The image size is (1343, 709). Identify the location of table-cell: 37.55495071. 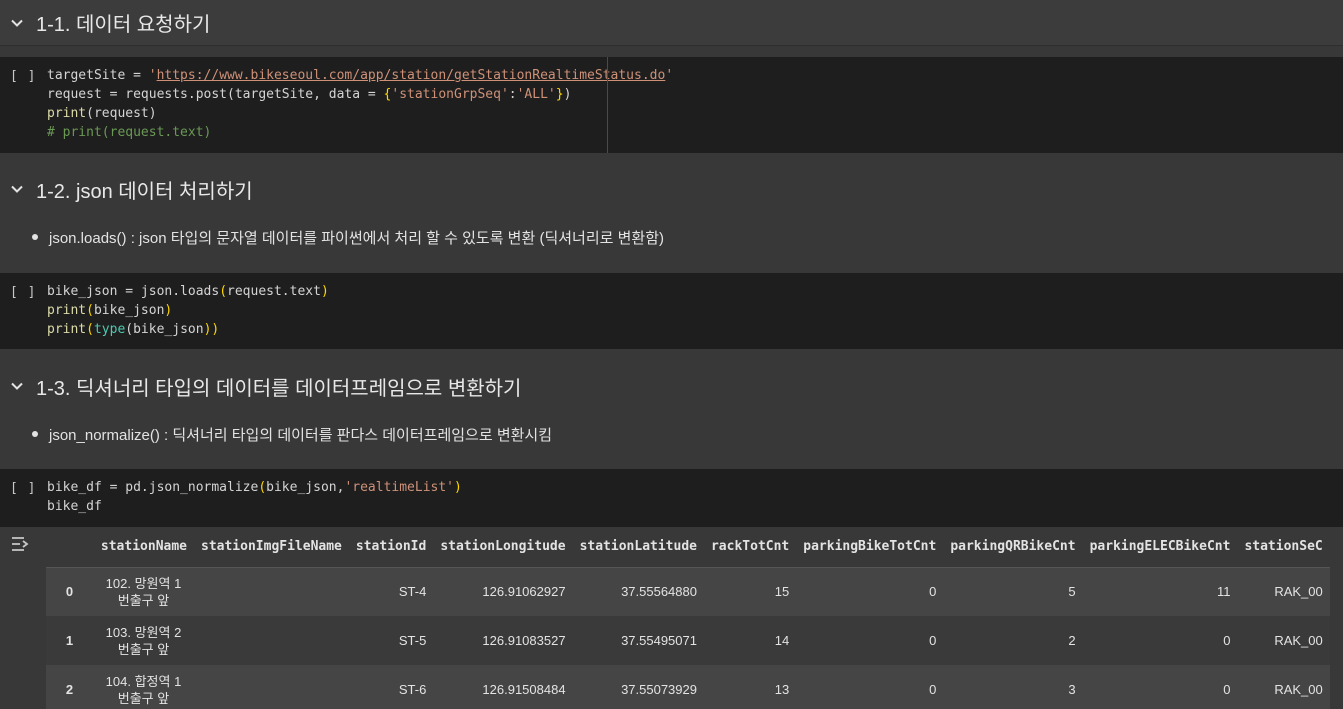
(659, 640).